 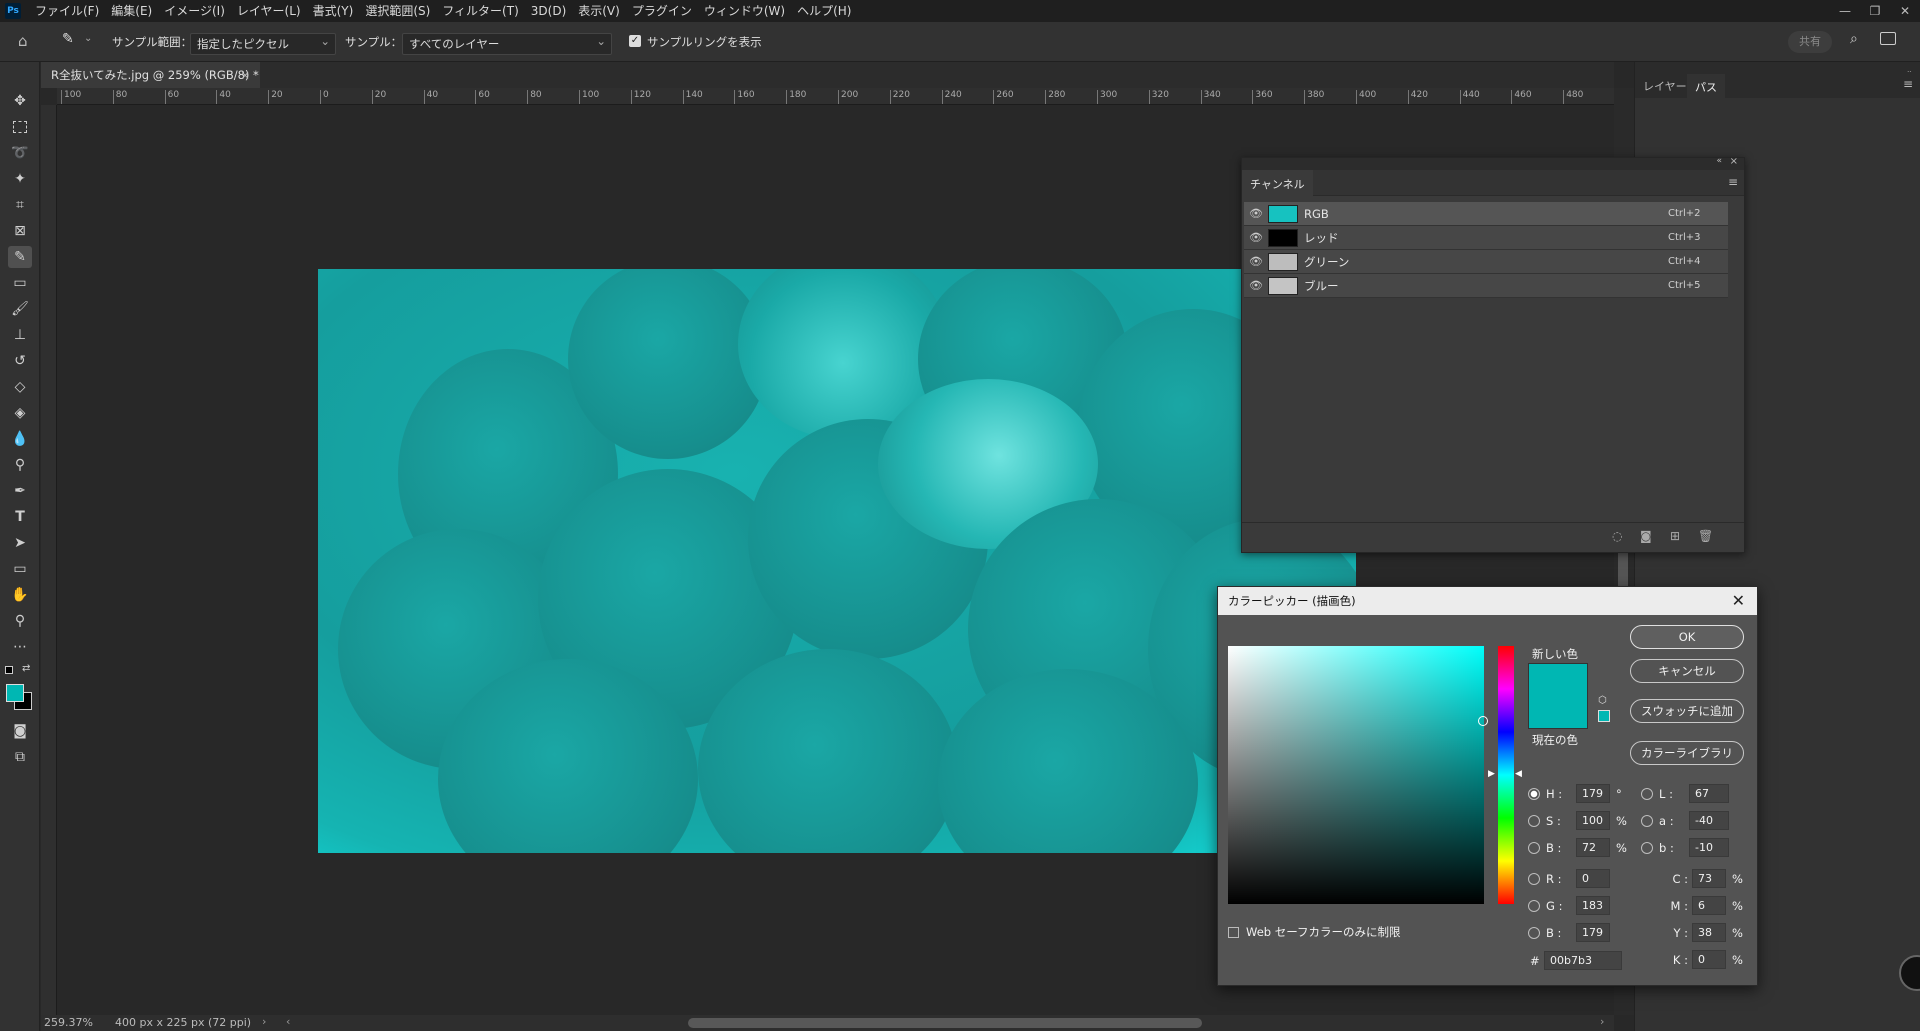 I want to click on quick-mask-icon: ◙, so click(x=20, y=731).